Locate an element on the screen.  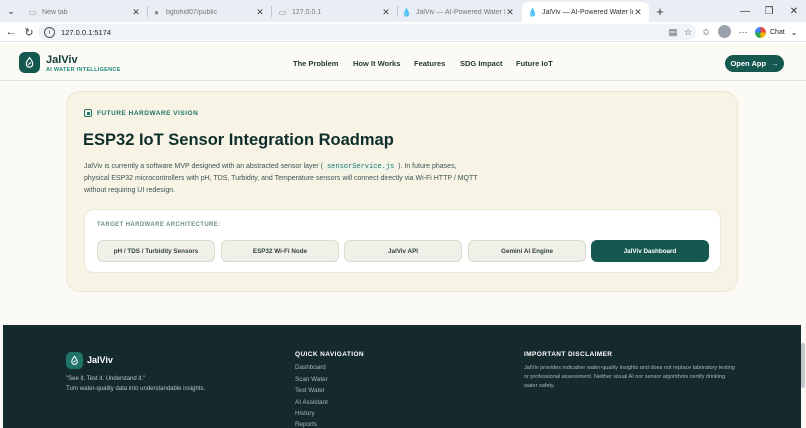
restore-icon: ❐ is located at coordinates (769, 11).